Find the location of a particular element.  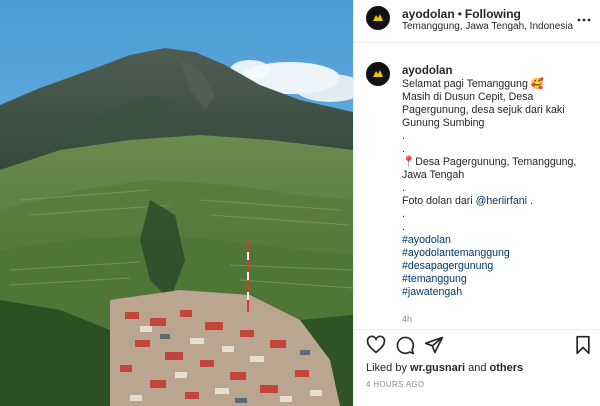

caption-avatar is located at coordinates (378, 74).